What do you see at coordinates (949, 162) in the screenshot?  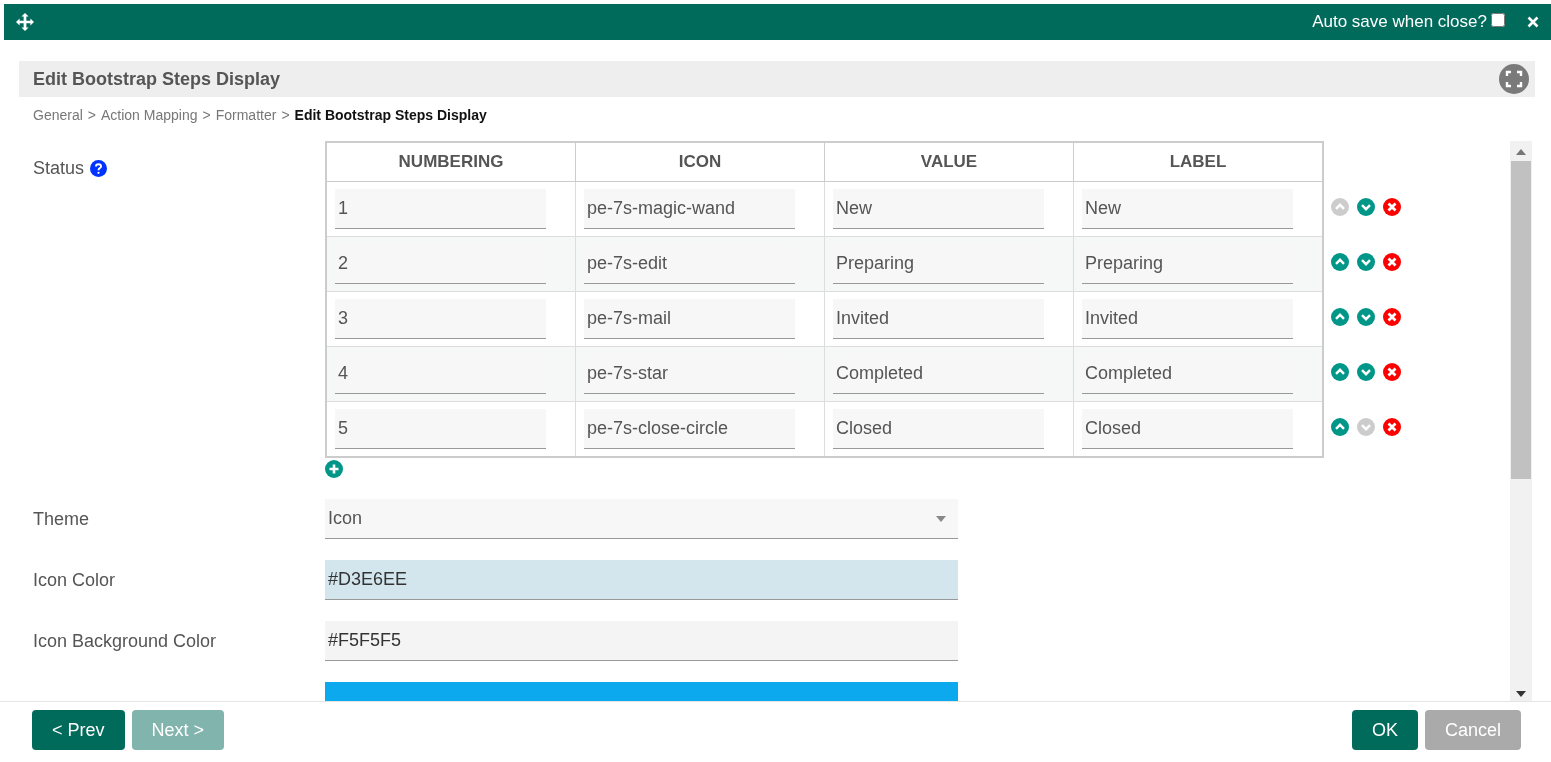 I see `column-header: VALUE` at bounding box center [949, 162].